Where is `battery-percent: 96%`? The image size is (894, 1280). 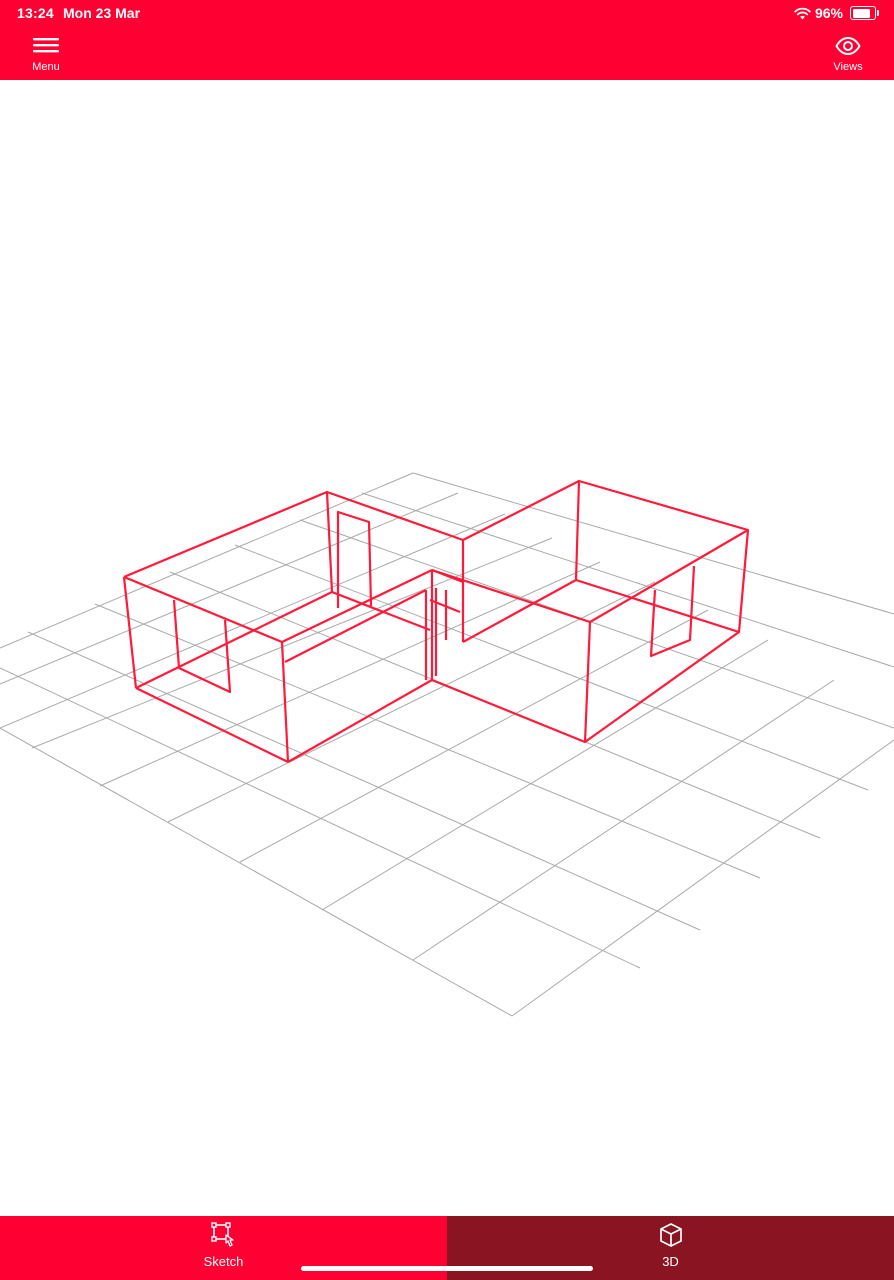
battery-percent: 96% is located at coordinates (828, 13).